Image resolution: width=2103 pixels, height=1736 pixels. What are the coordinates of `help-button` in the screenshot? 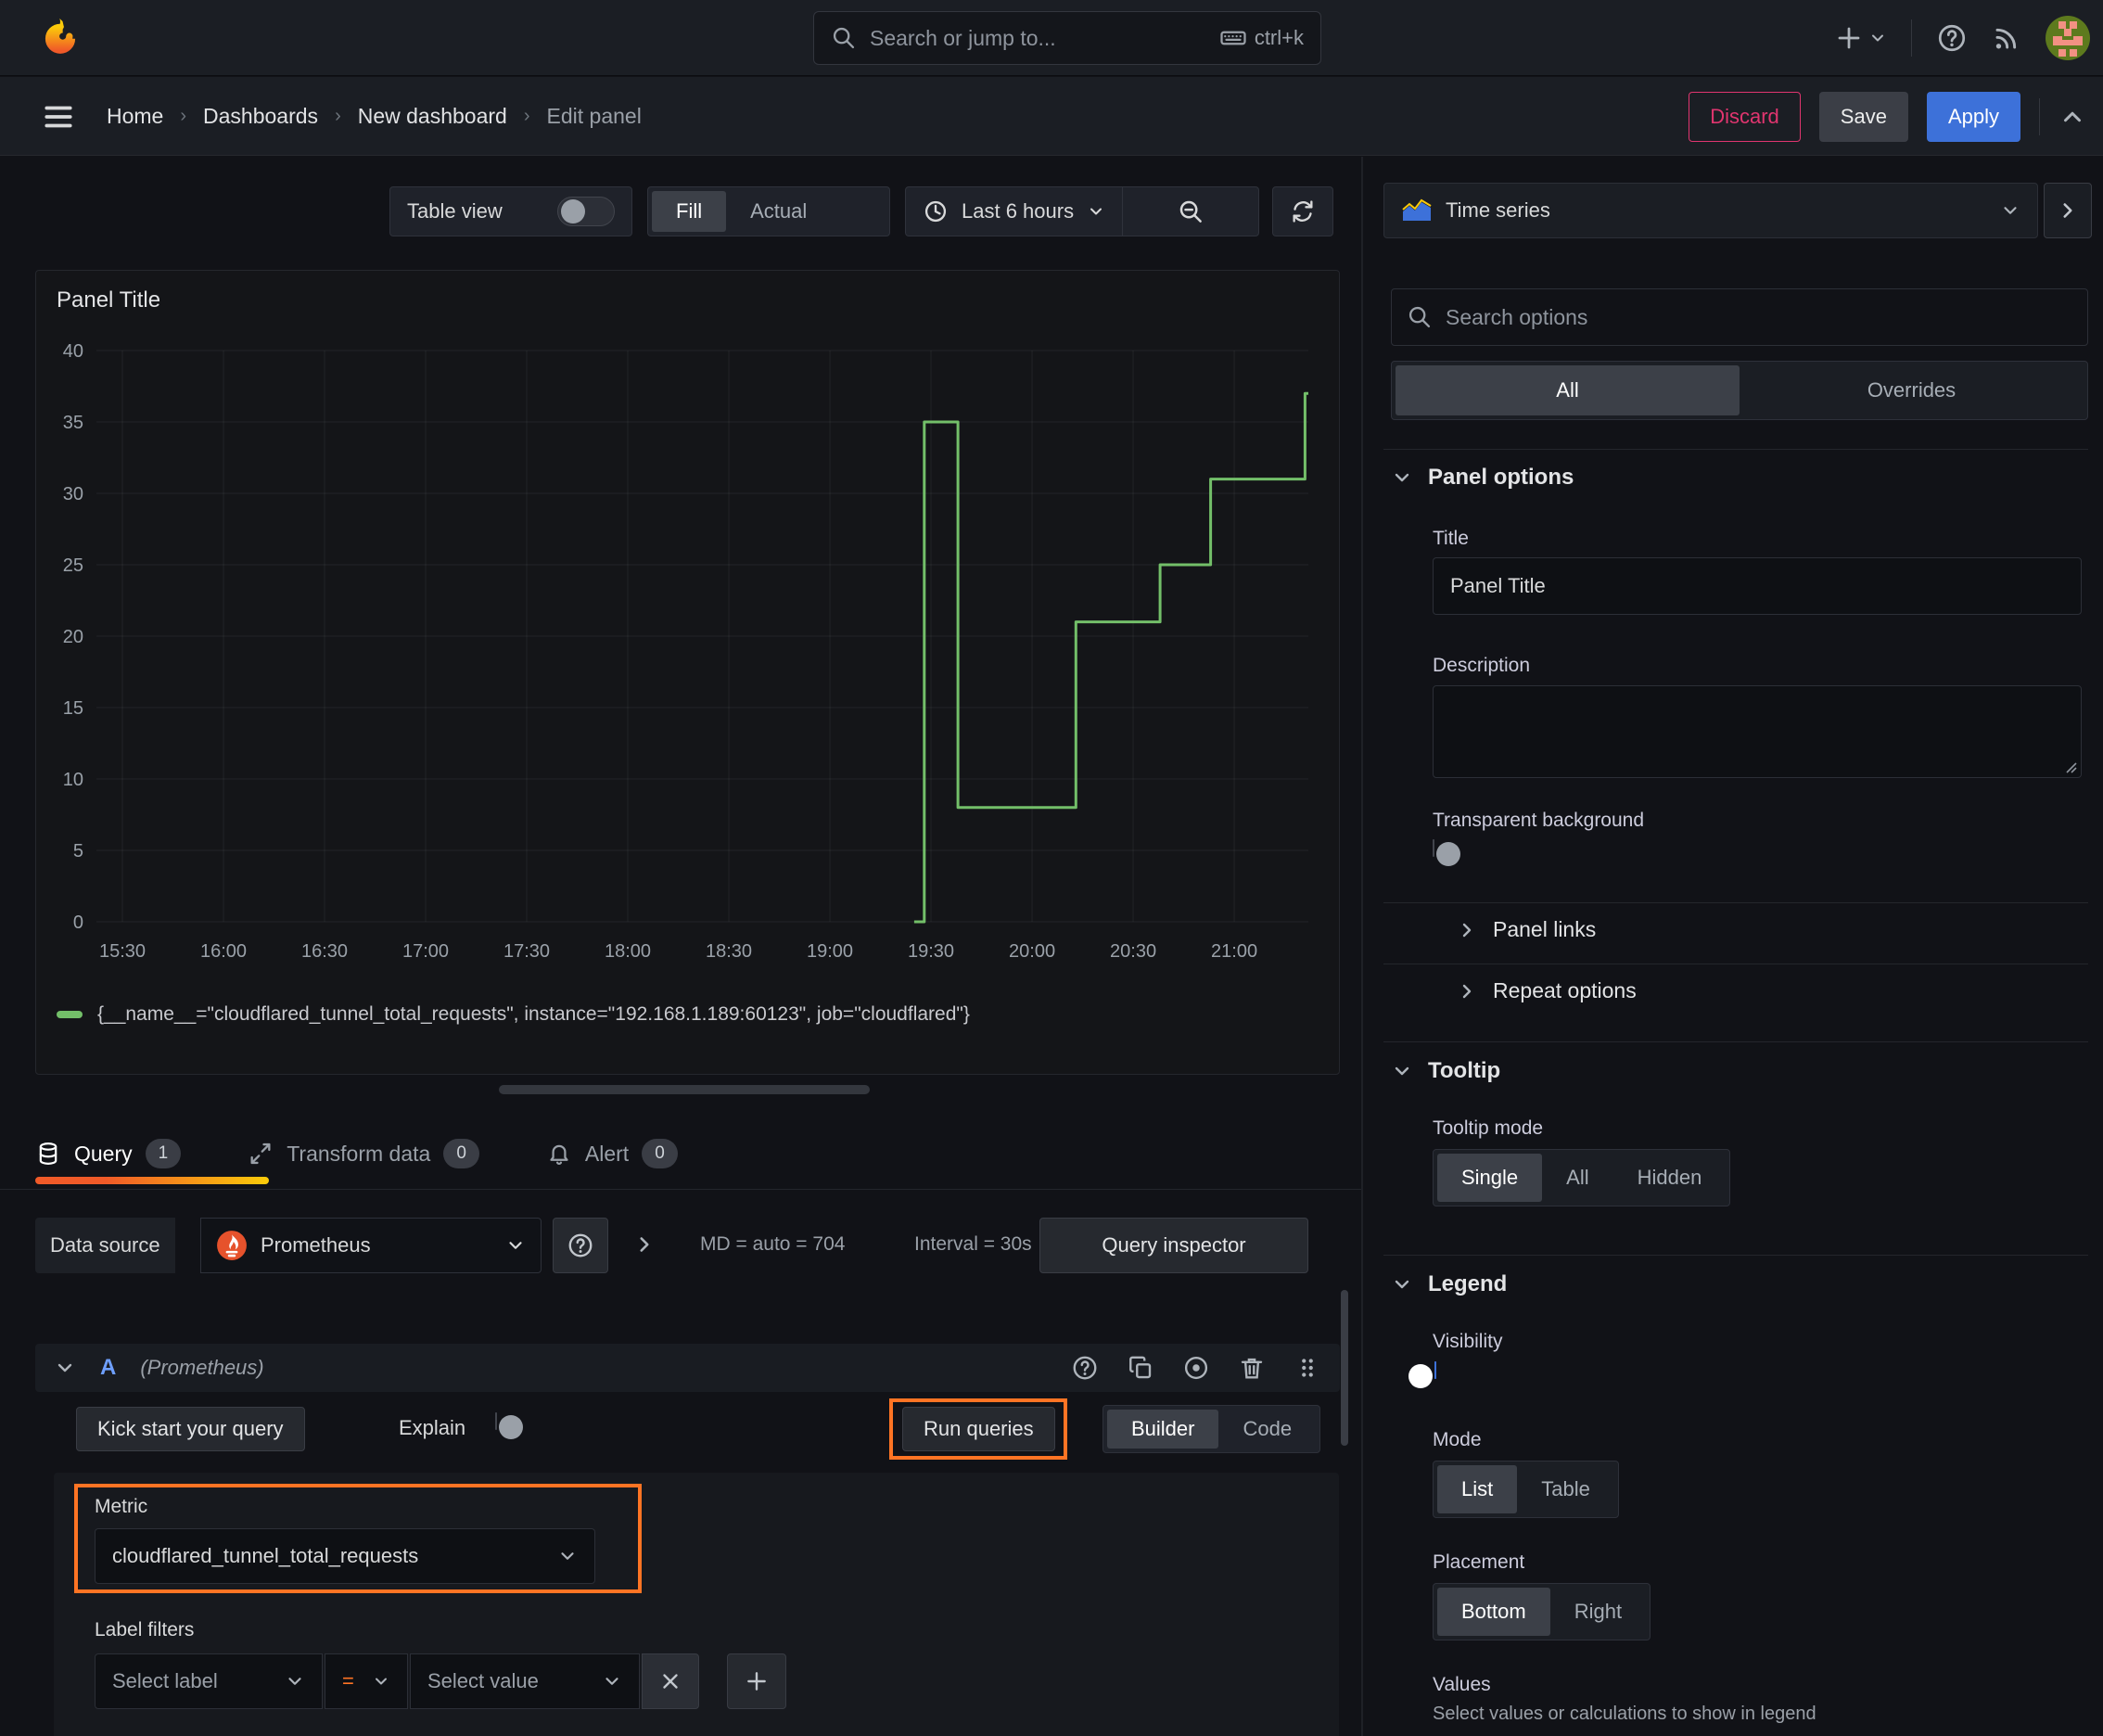 It's located at (1952, 38).